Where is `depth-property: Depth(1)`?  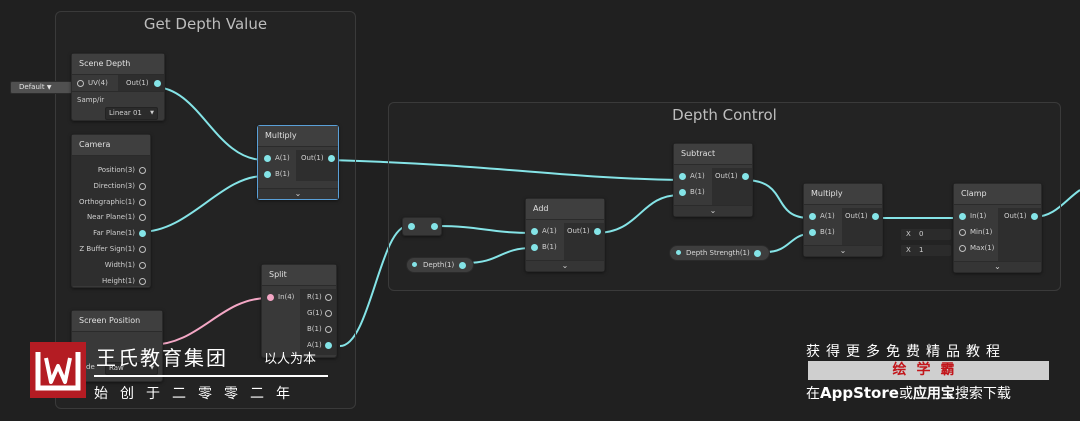
depth-property: Depth(1) is located at coordinates (440, 265).